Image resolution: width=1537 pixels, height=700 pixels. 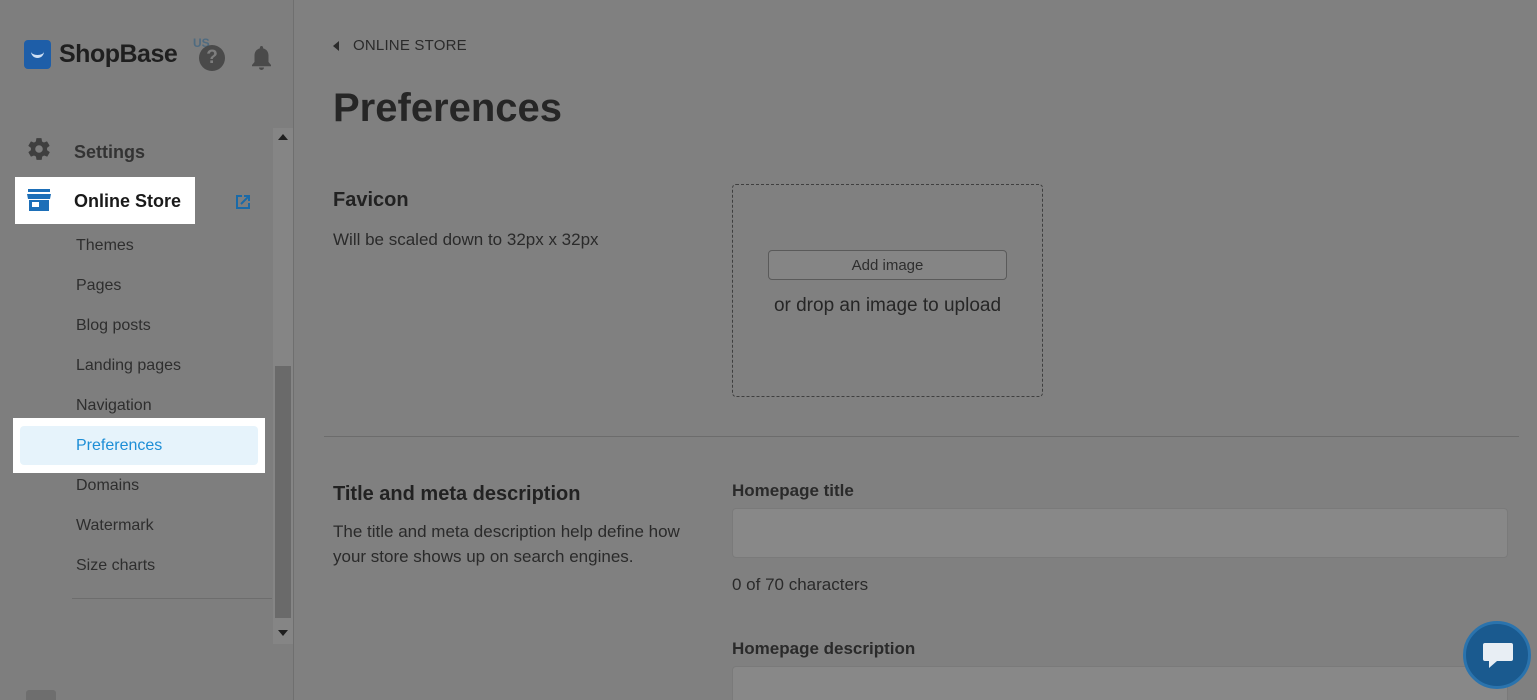 I want to click on favicon-section-title: Favicon, so click(x=371, y=200).